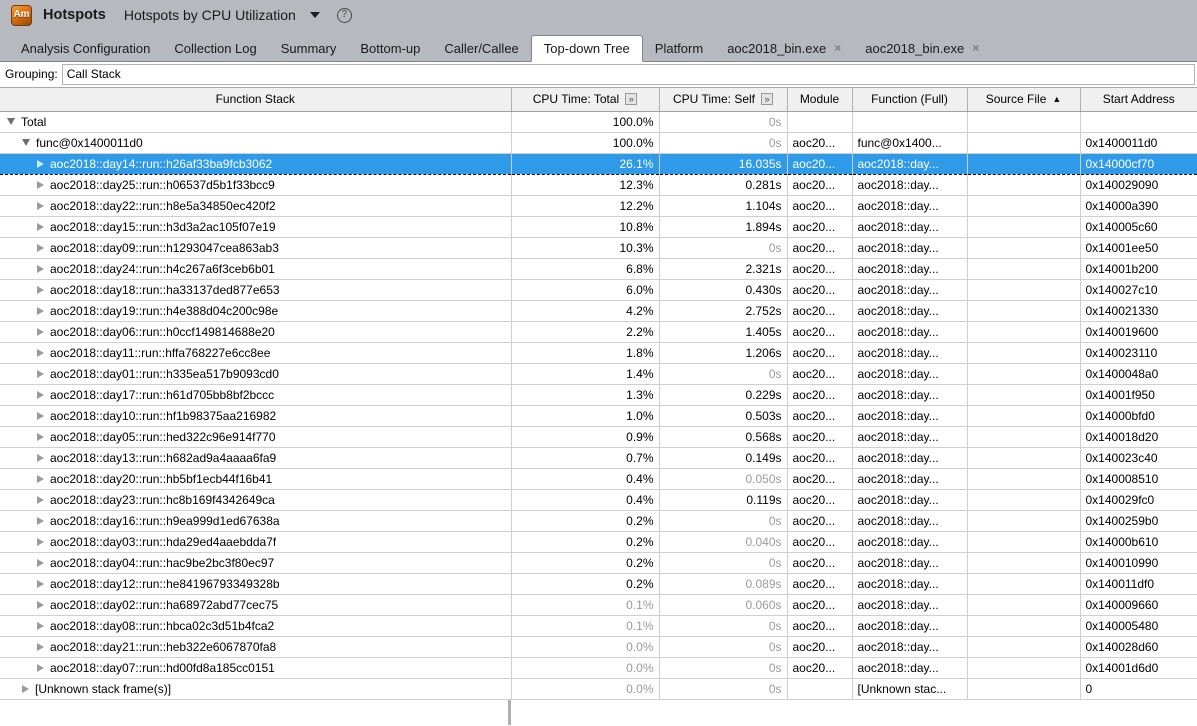 Image resolution: width=1197 pixels, height=726 pixels. Describe the element at coordinates (598, 122) in the screenshot. I see `table-row: Total 100.0% 0s` at that location.